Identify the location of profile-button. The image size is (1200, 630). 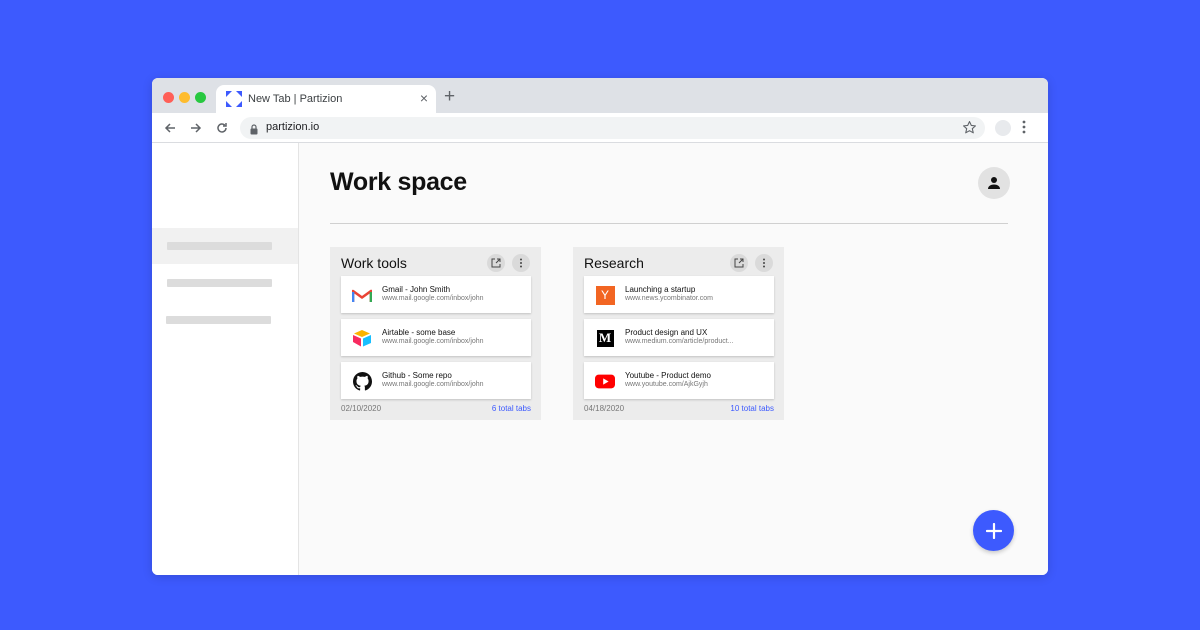
(1003, 128).